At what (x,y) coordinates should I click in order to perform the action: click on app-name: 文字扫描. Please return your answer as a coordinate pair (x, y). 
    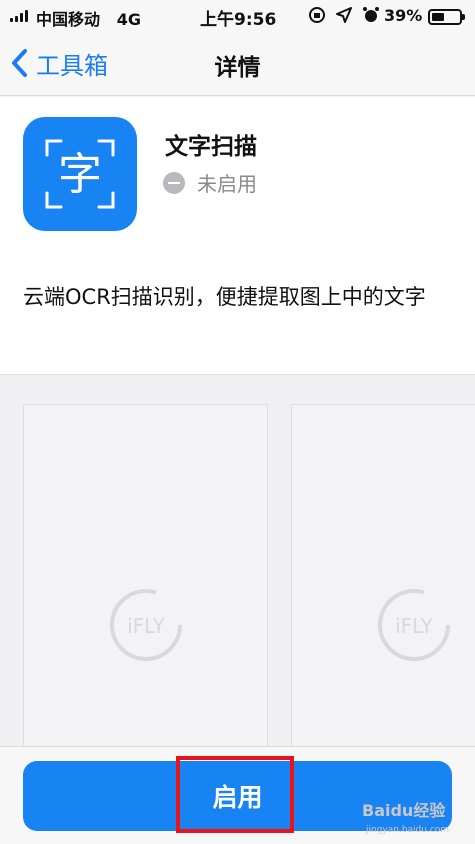
    Looking at the image, I should click on (211, 147).